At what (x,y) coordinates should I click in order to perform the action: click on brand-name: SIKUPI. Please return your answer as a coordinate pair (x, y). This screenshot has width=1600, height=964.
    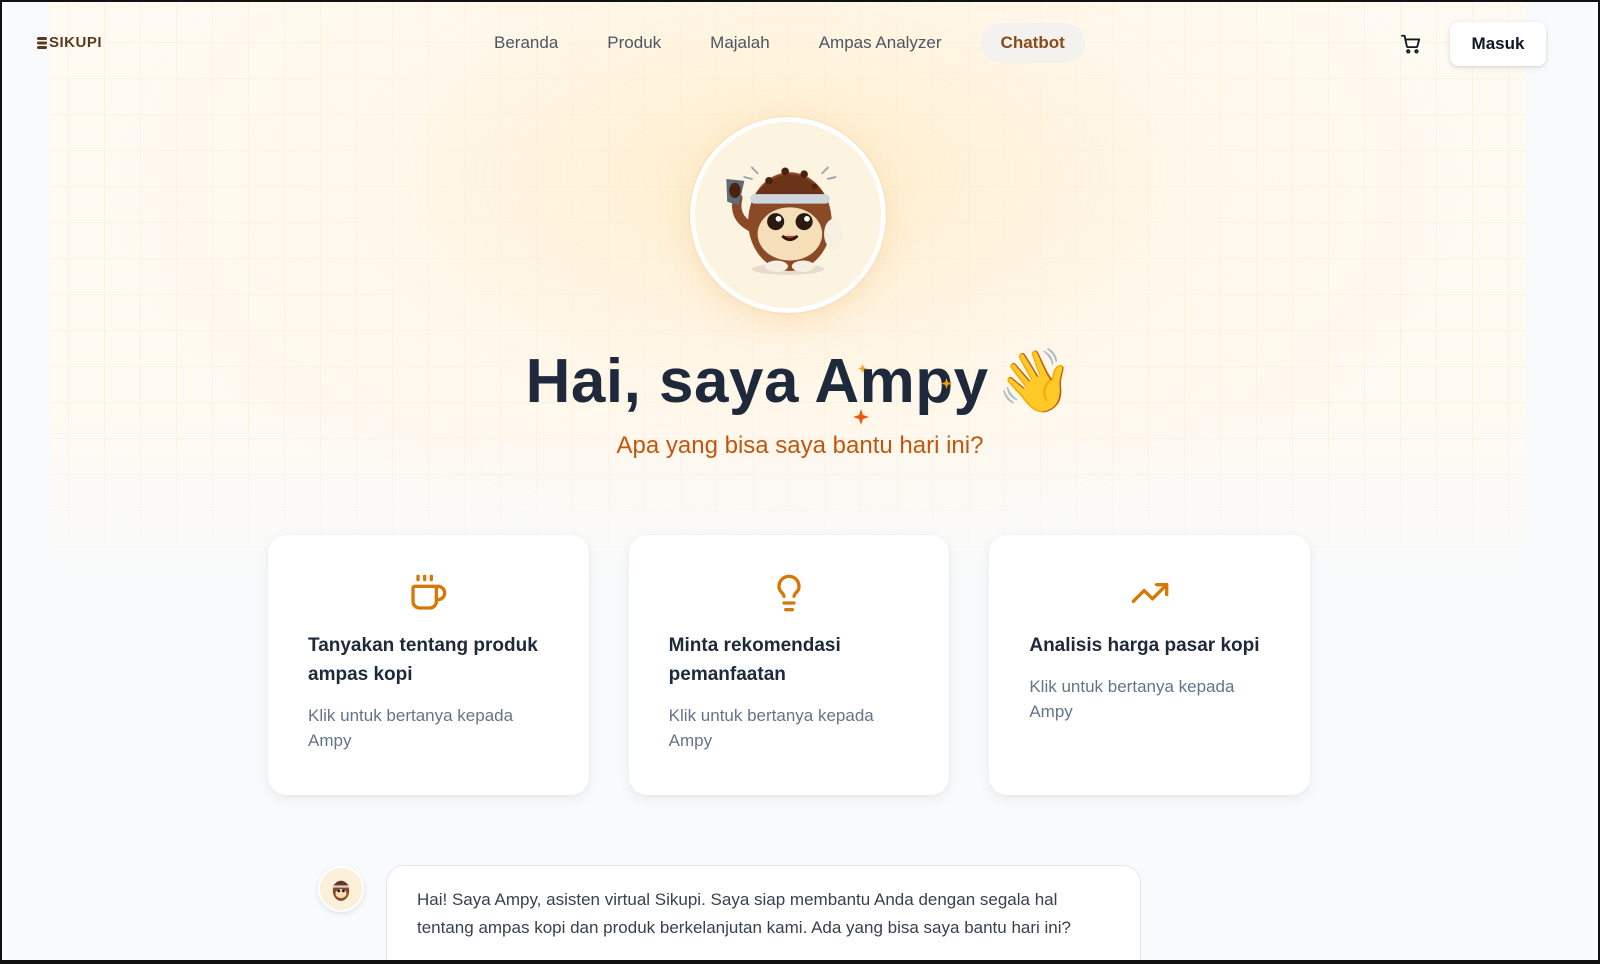
    Looking at the image, I should click on (76, 42).